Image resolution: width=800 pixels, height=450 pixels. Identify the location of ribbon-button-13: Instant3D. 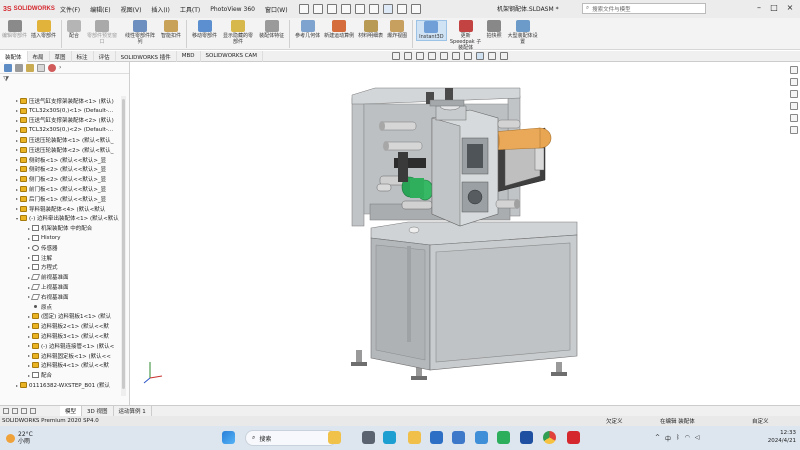
(431, 30).